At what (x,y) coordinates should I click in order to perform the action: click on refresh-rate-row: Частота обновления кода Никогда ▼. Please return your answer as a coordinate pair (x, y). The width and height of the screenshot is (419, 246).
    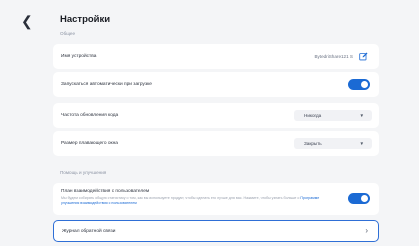
    Looking at the image, I should click on (216, 115).